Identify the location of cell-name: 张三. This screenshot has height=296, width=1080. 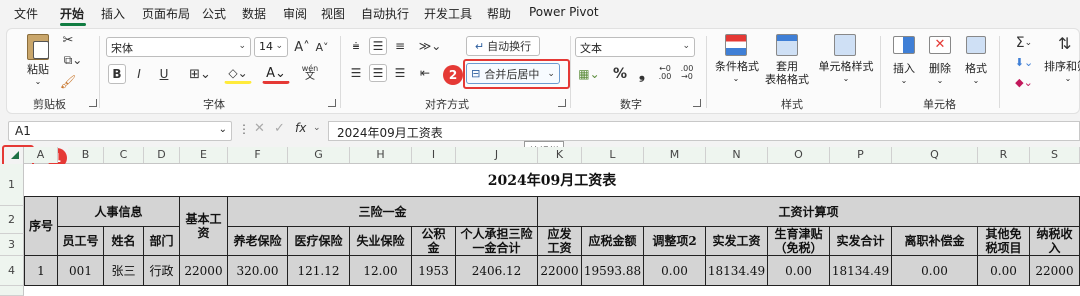
(124, 271).